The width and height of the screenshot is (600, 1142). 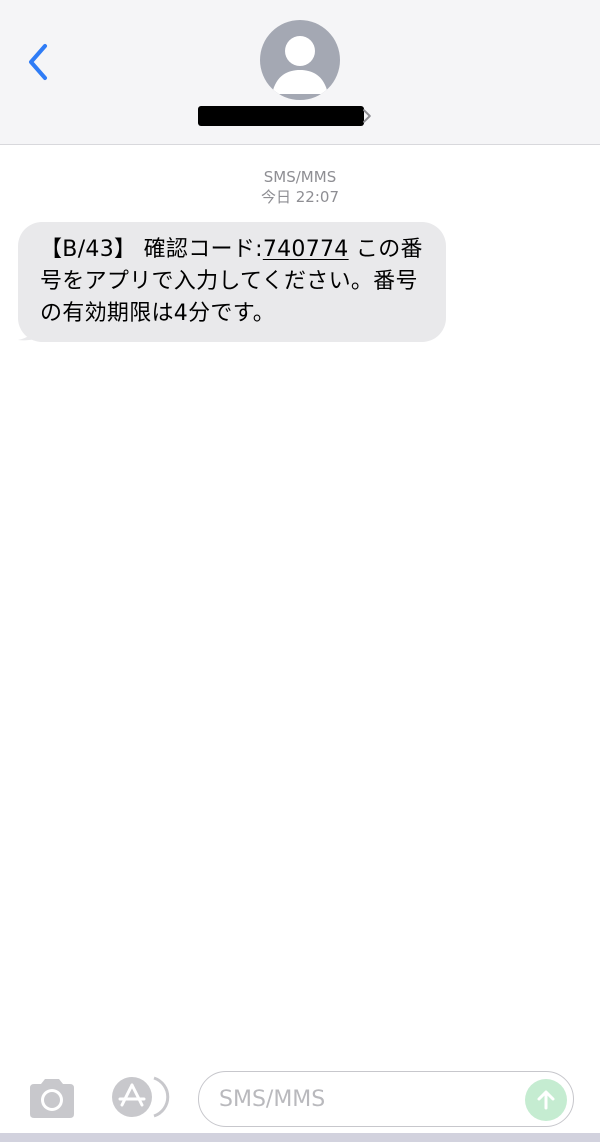 I want to click on contact-avatar, so click(x=300, y=60).